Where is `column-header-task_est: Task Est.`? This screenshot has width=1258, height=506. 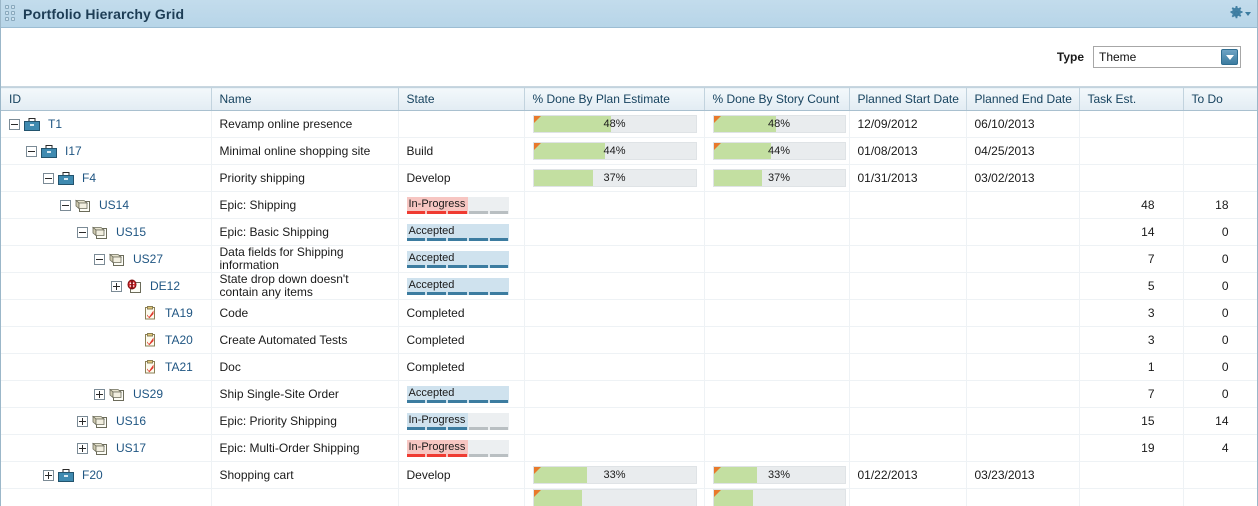
column-header-task_est: Task Est. is located at coordinates (1131, 99).